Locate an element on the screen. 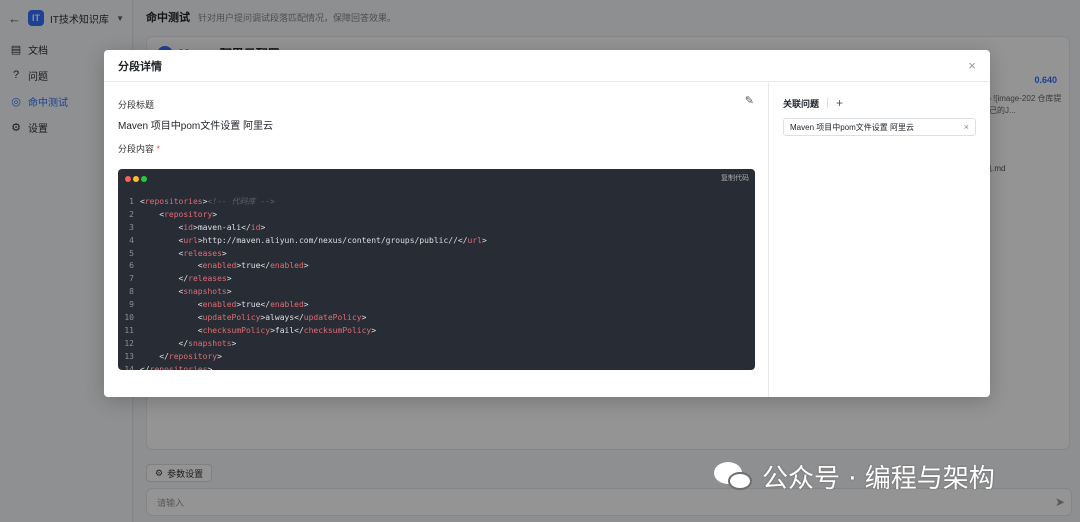  code-text: <checksumPolicy>fail</checksumPolicy> is located at coordinates (287, 330).